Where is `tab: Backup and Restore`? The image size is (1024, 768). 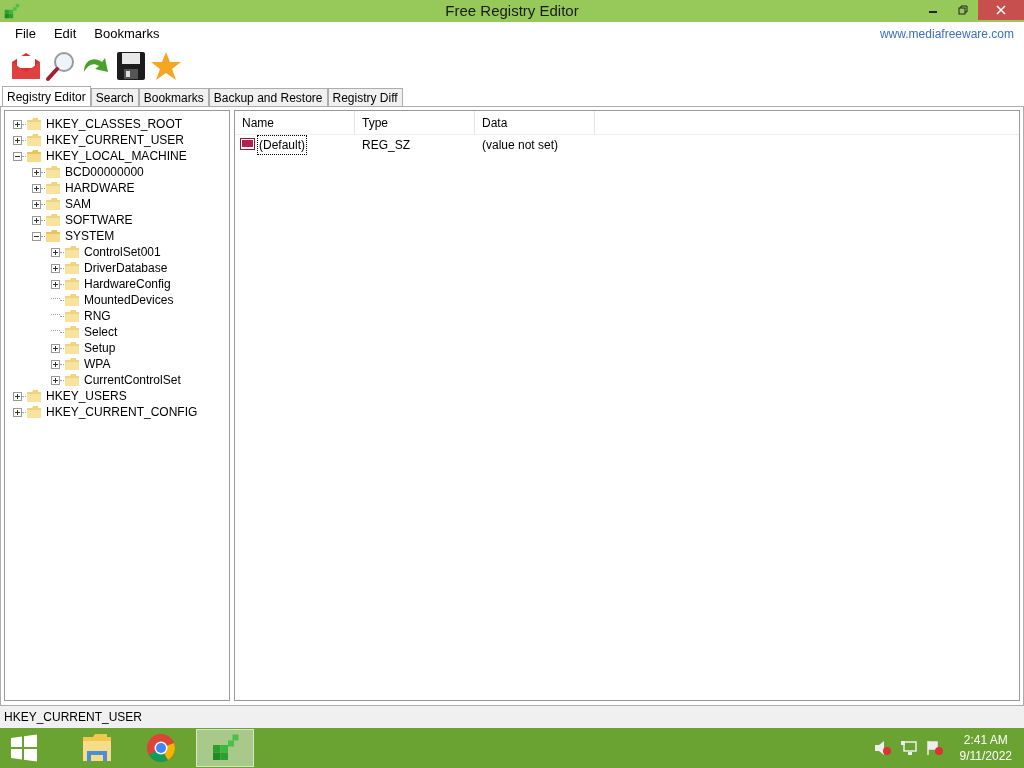 tab: Backup and Restore is located at coordinates (268, 97).